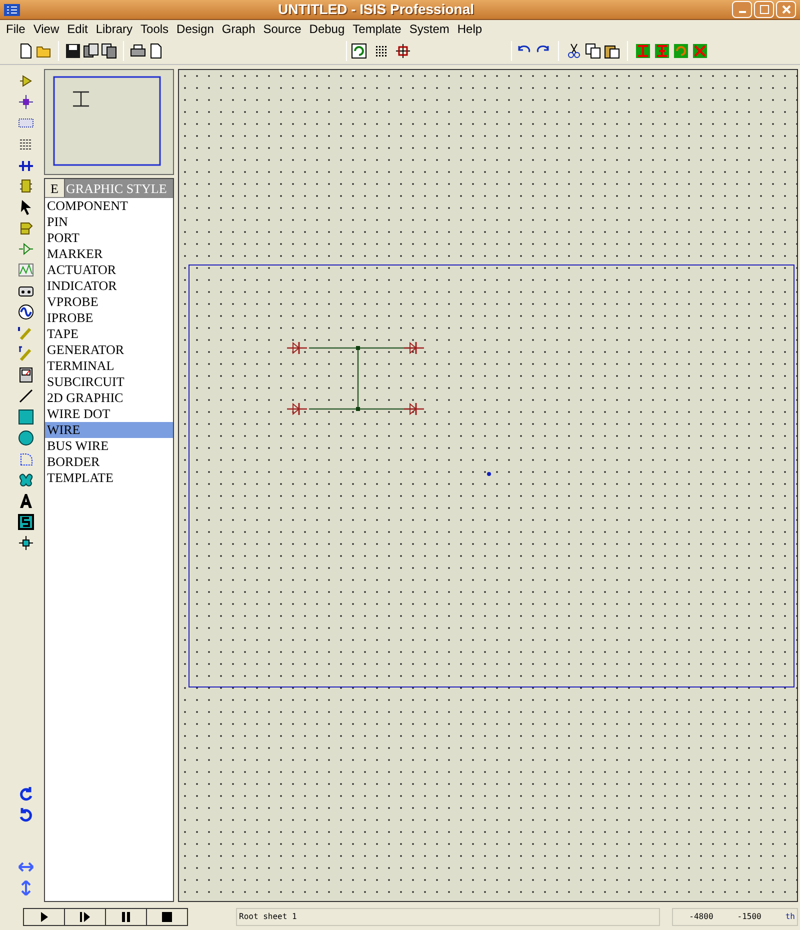 The image size is (800, 930). What do you see at coordinates (195, 29) in the screenshot?
I see `menu-item: Design` at bounding box center [195, 29].